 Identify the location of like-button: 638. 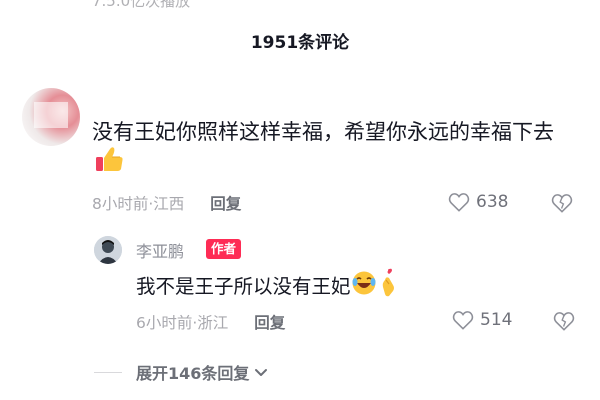
(478, 202).